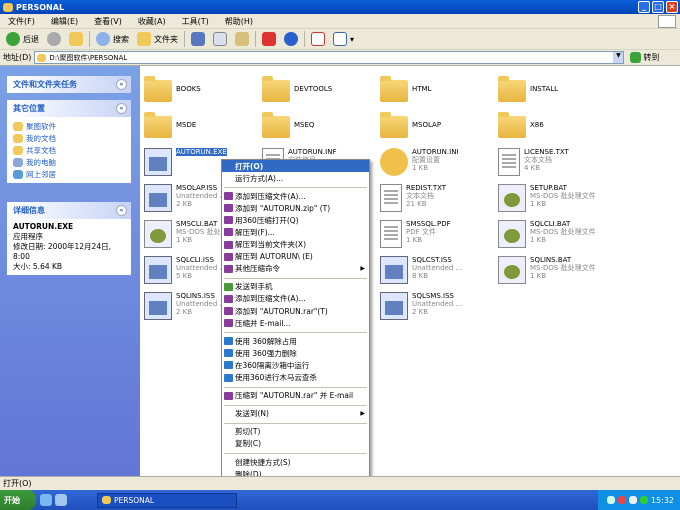  I want to click on menu-view: 查看(V), so click(108, 21).